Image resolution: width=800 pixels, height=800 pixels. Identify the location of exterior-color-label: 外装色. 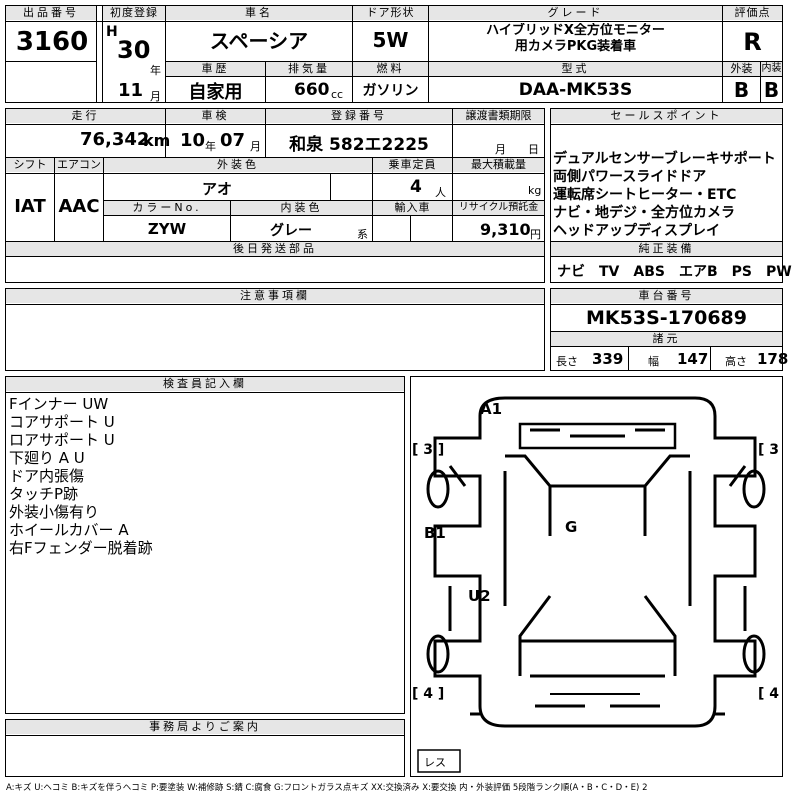
(238, 165).